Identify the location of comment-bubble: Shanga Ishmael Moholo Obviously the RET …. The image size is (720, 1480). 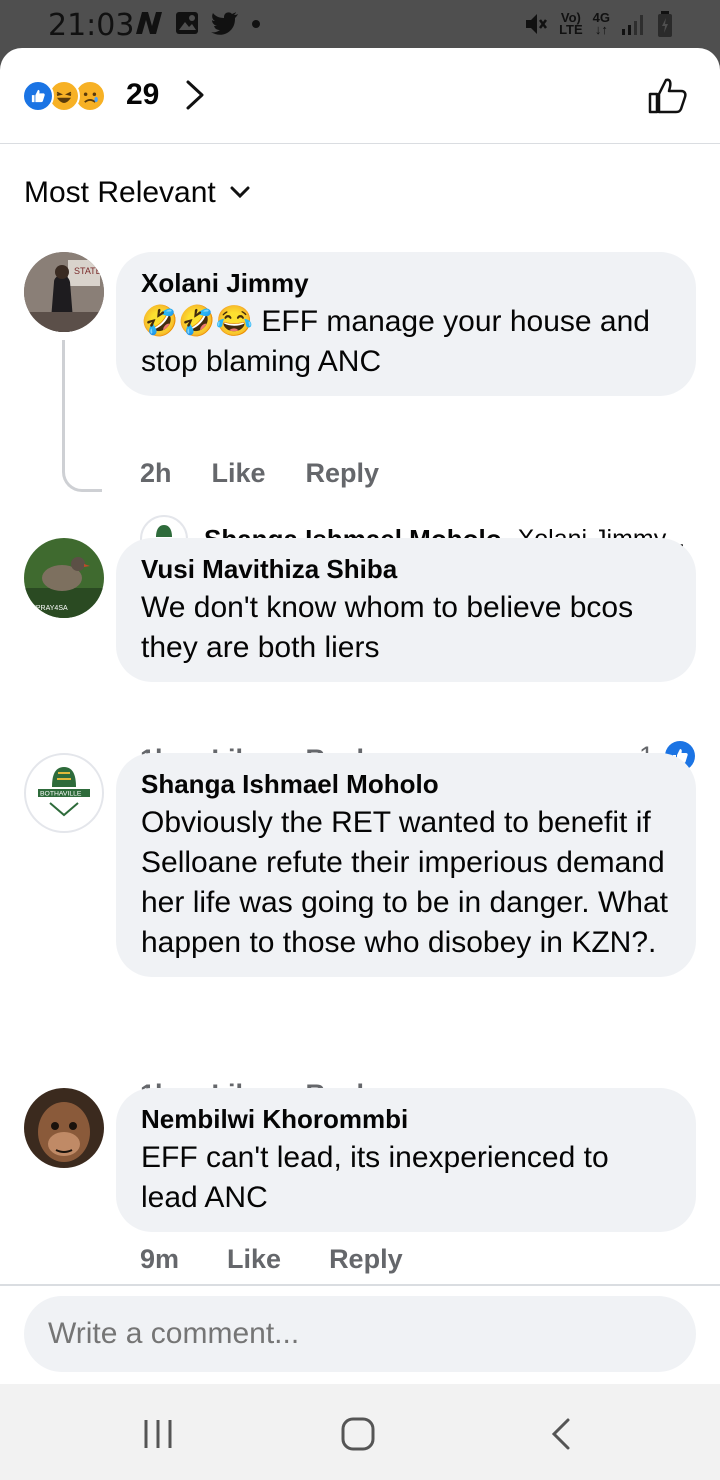
(406, 865).